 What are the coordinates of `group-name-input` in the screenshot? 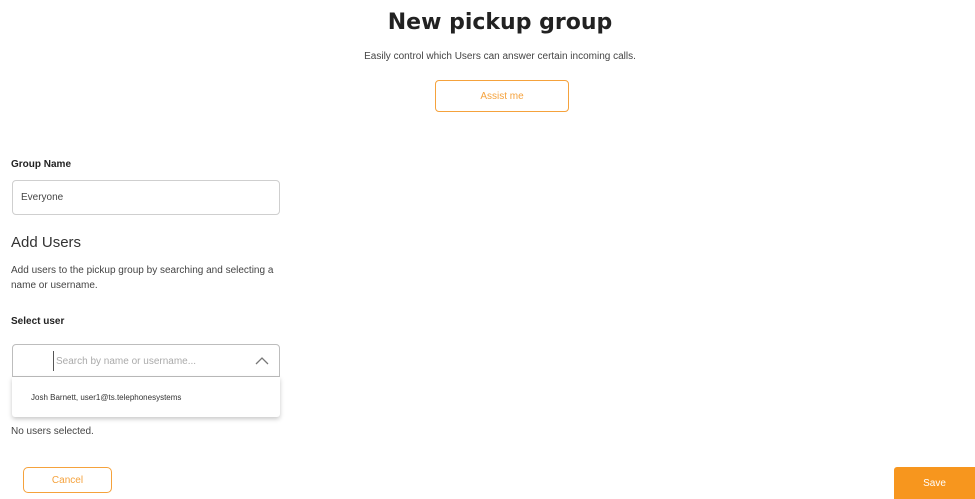 It's located at (146, 197).